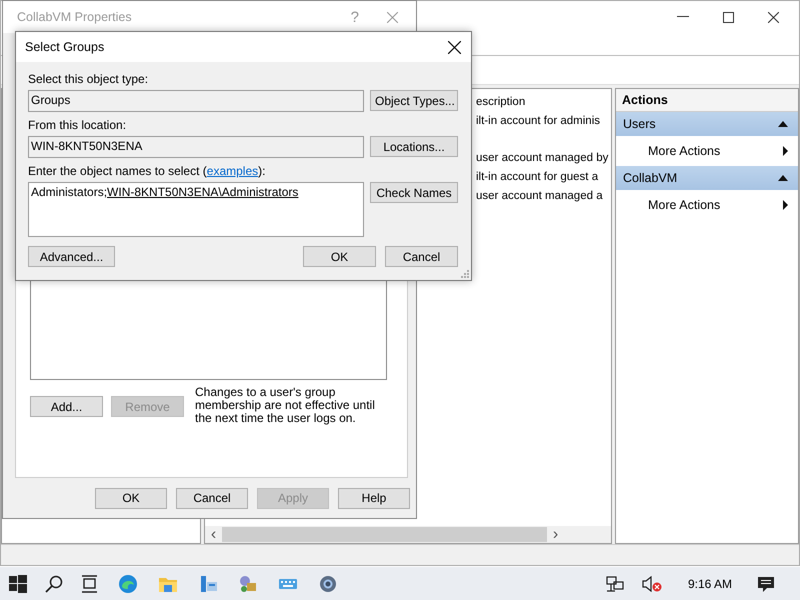  I want to click on scroll-right-arrow: ›, so click(555, 535).